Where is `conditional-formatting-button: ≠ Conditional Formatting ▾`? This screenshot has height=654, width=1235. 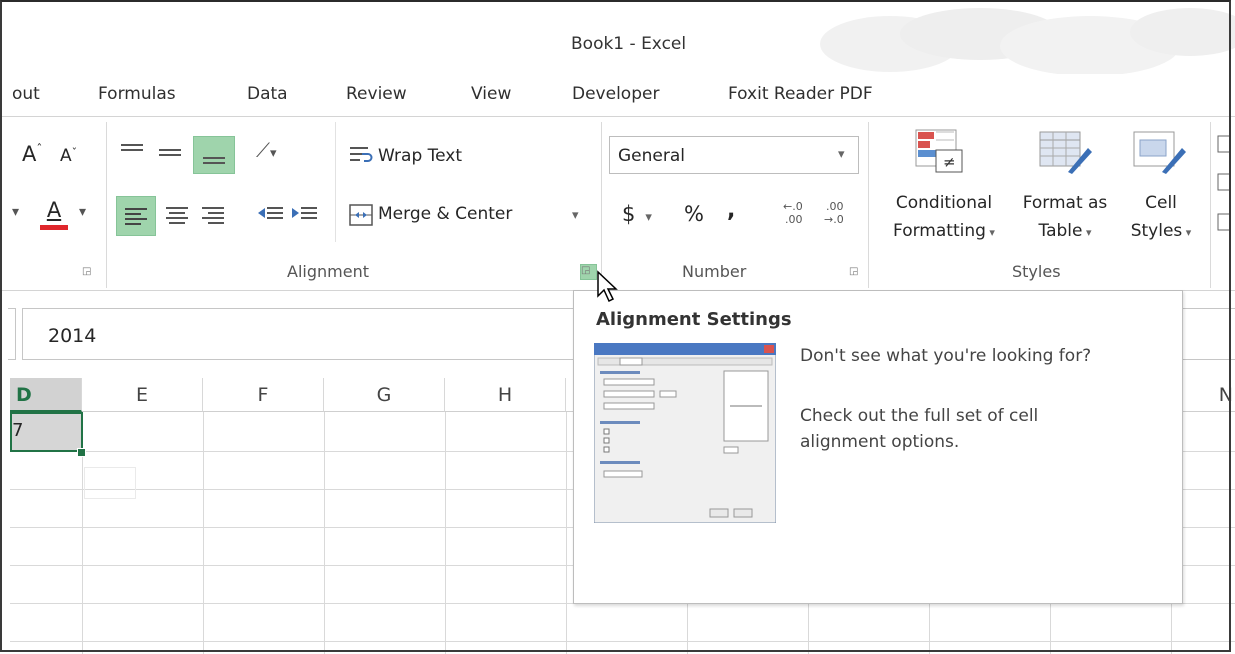
conditional-formatting-button: ≠ Conditional Formatting ▾ is located at coordinates (944, 191).